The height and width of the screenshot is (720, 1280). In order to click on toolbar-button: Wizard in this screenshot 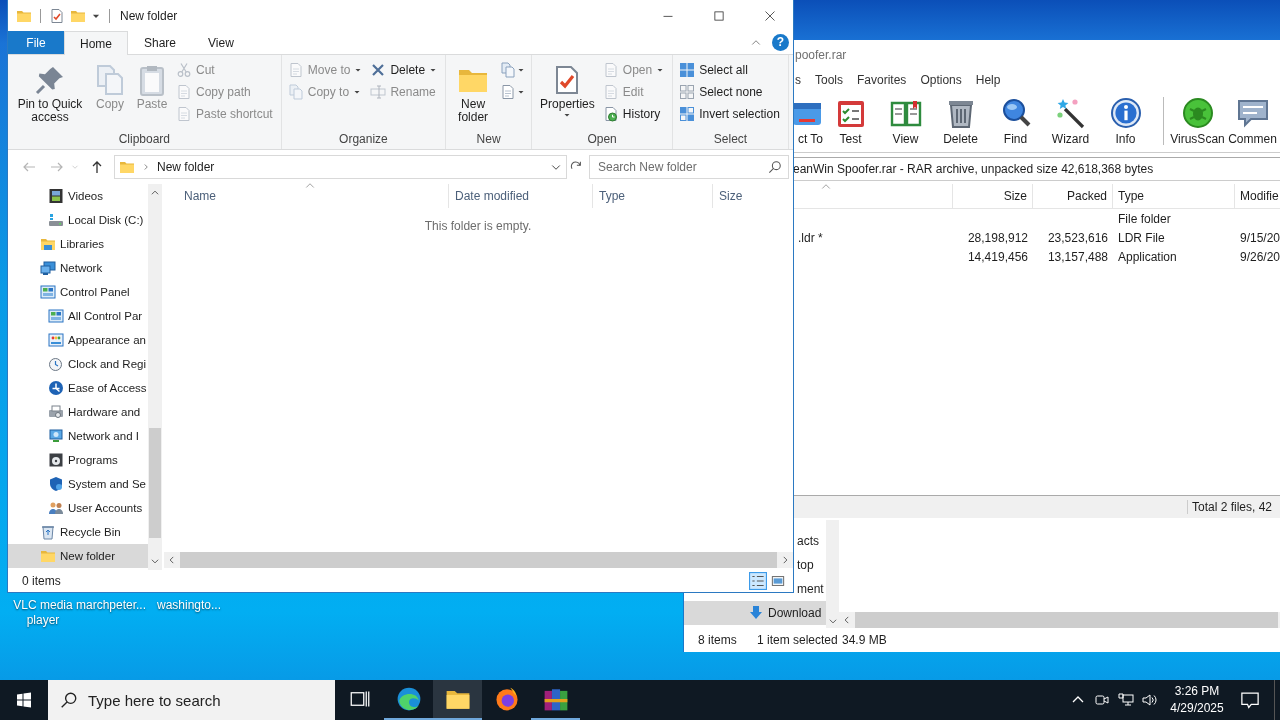, I will do `click(1070, 121)`.